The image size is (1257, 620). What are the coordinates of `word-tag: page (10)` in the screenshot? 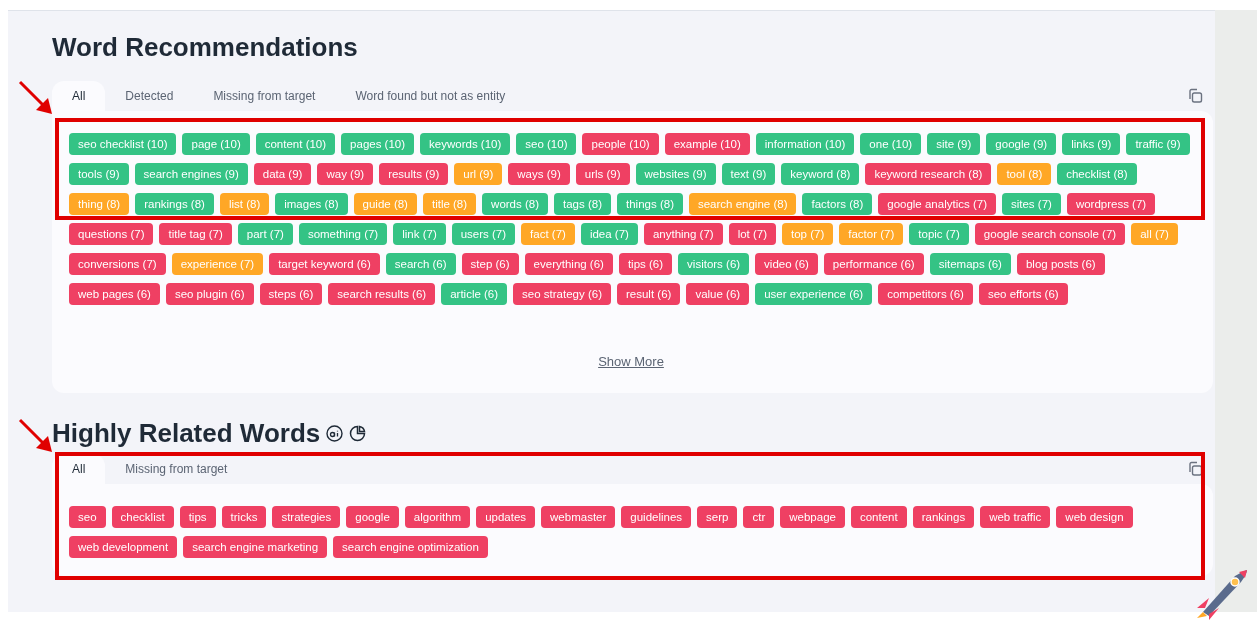 It's located at (216, 144).